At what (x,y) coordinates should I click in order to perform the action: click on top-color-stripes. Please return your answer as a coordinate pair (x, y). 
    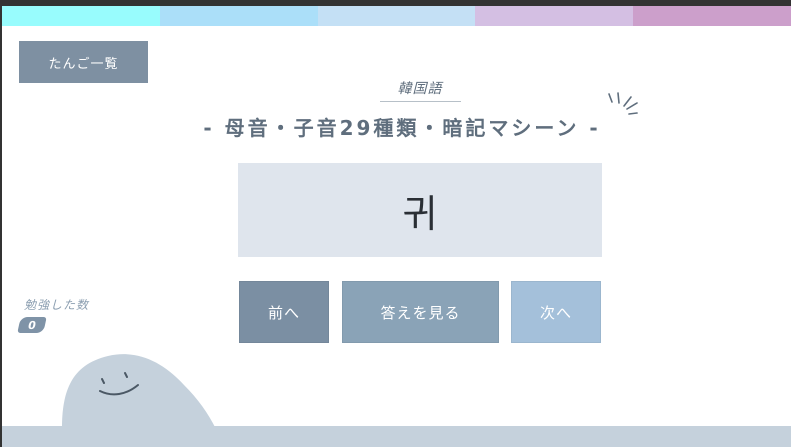
    Looking at the image, I should click on (396, 16).